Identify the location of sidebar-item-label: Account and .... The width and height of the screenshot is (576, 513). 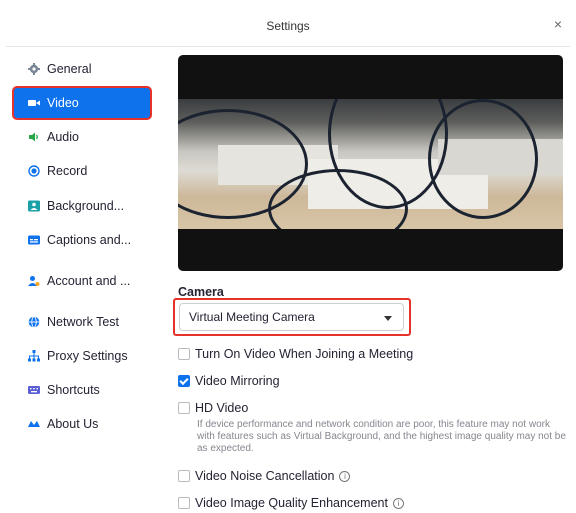
(89, 281).